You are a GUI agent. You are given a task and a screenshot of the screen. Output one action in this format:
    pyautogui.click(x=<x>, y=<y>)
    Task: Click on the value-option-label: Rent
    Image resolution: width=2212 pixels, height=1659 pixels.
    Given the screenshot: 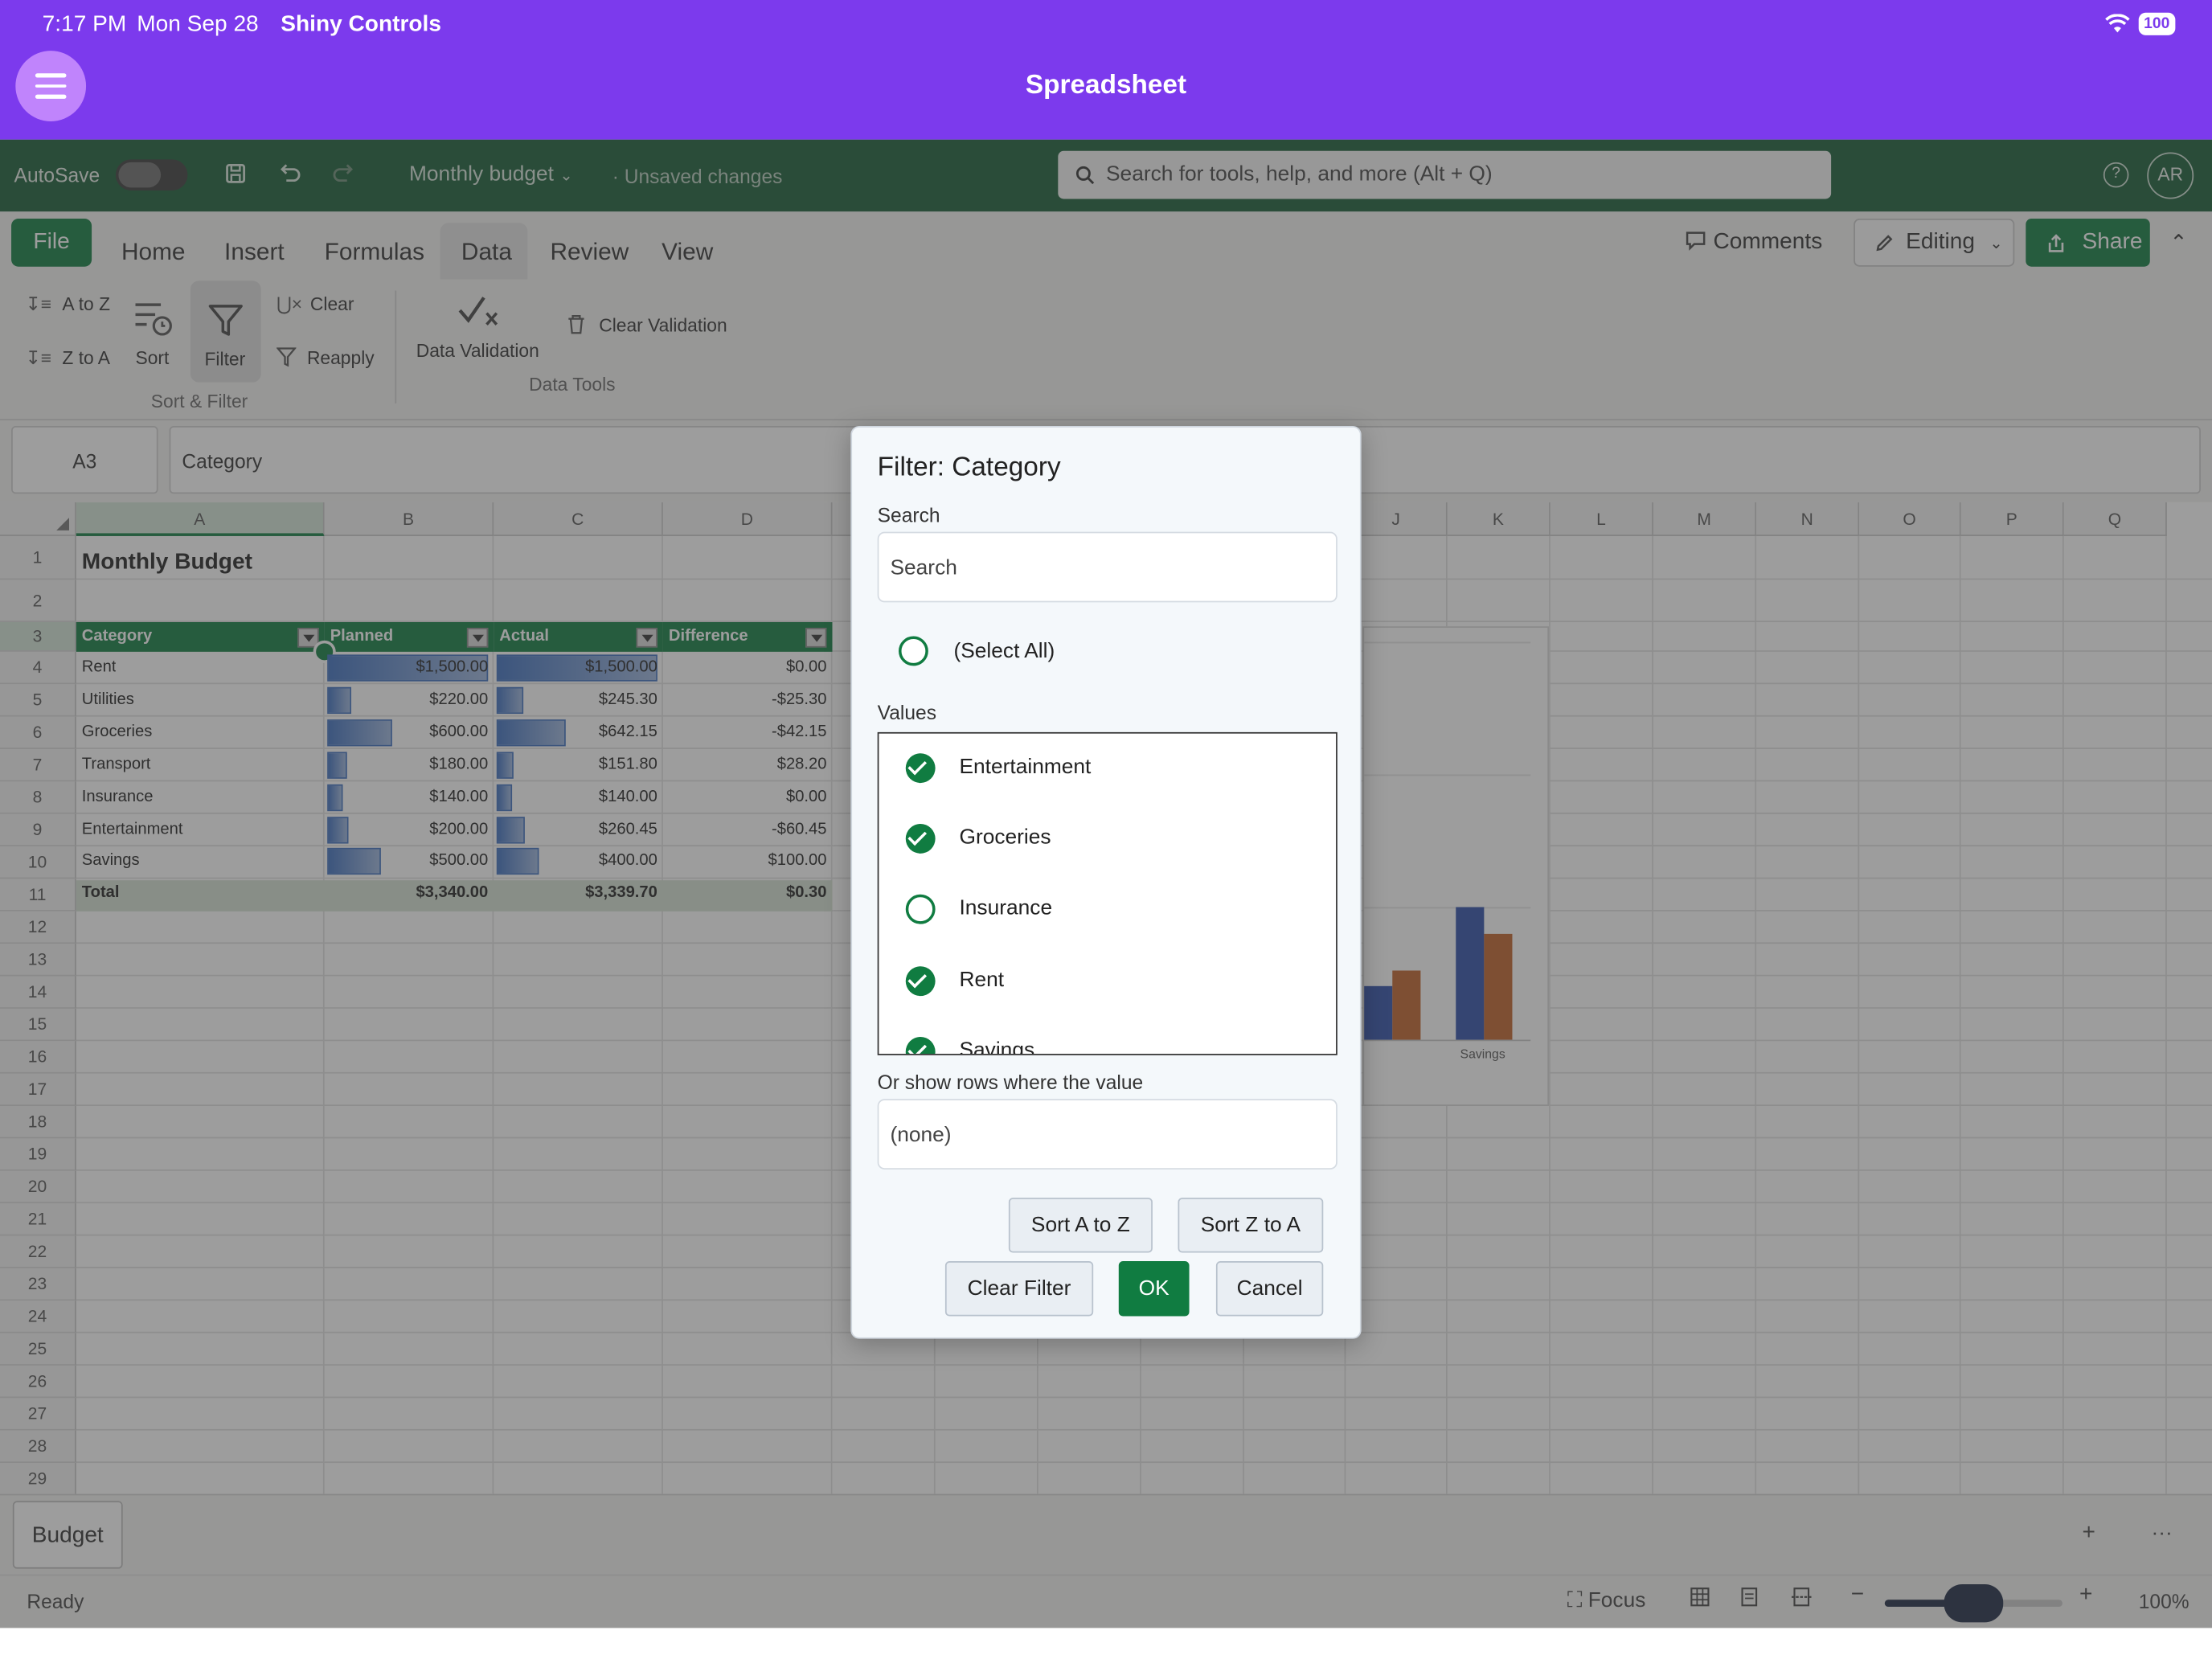 What is the action you would take?
    pyautogui.click(x=982, y=979)
    